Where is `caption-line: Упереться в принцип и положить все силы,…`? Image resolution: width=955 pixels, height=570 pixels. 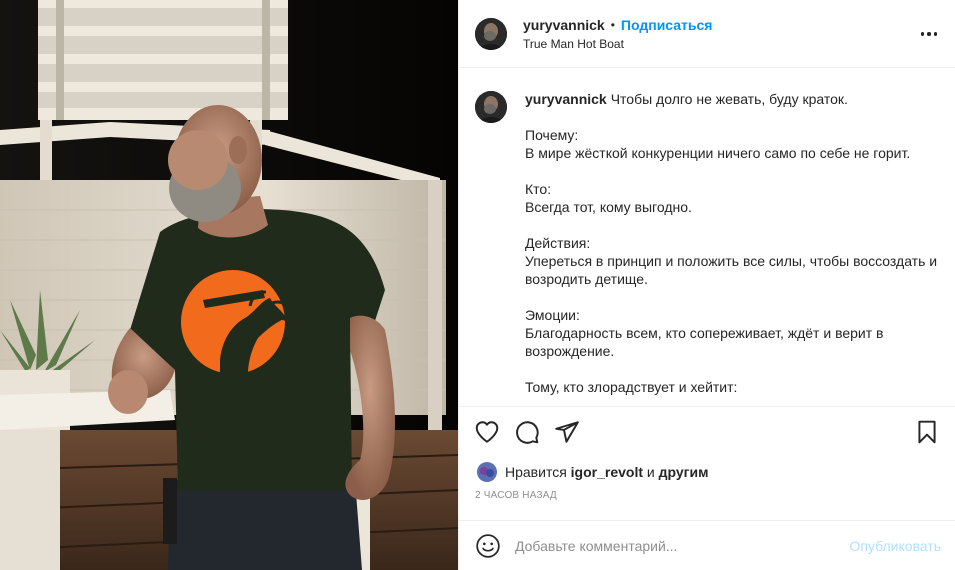
caption-line: Упереться в принцип и положить все силы,… is located at coordinates (731, 270).